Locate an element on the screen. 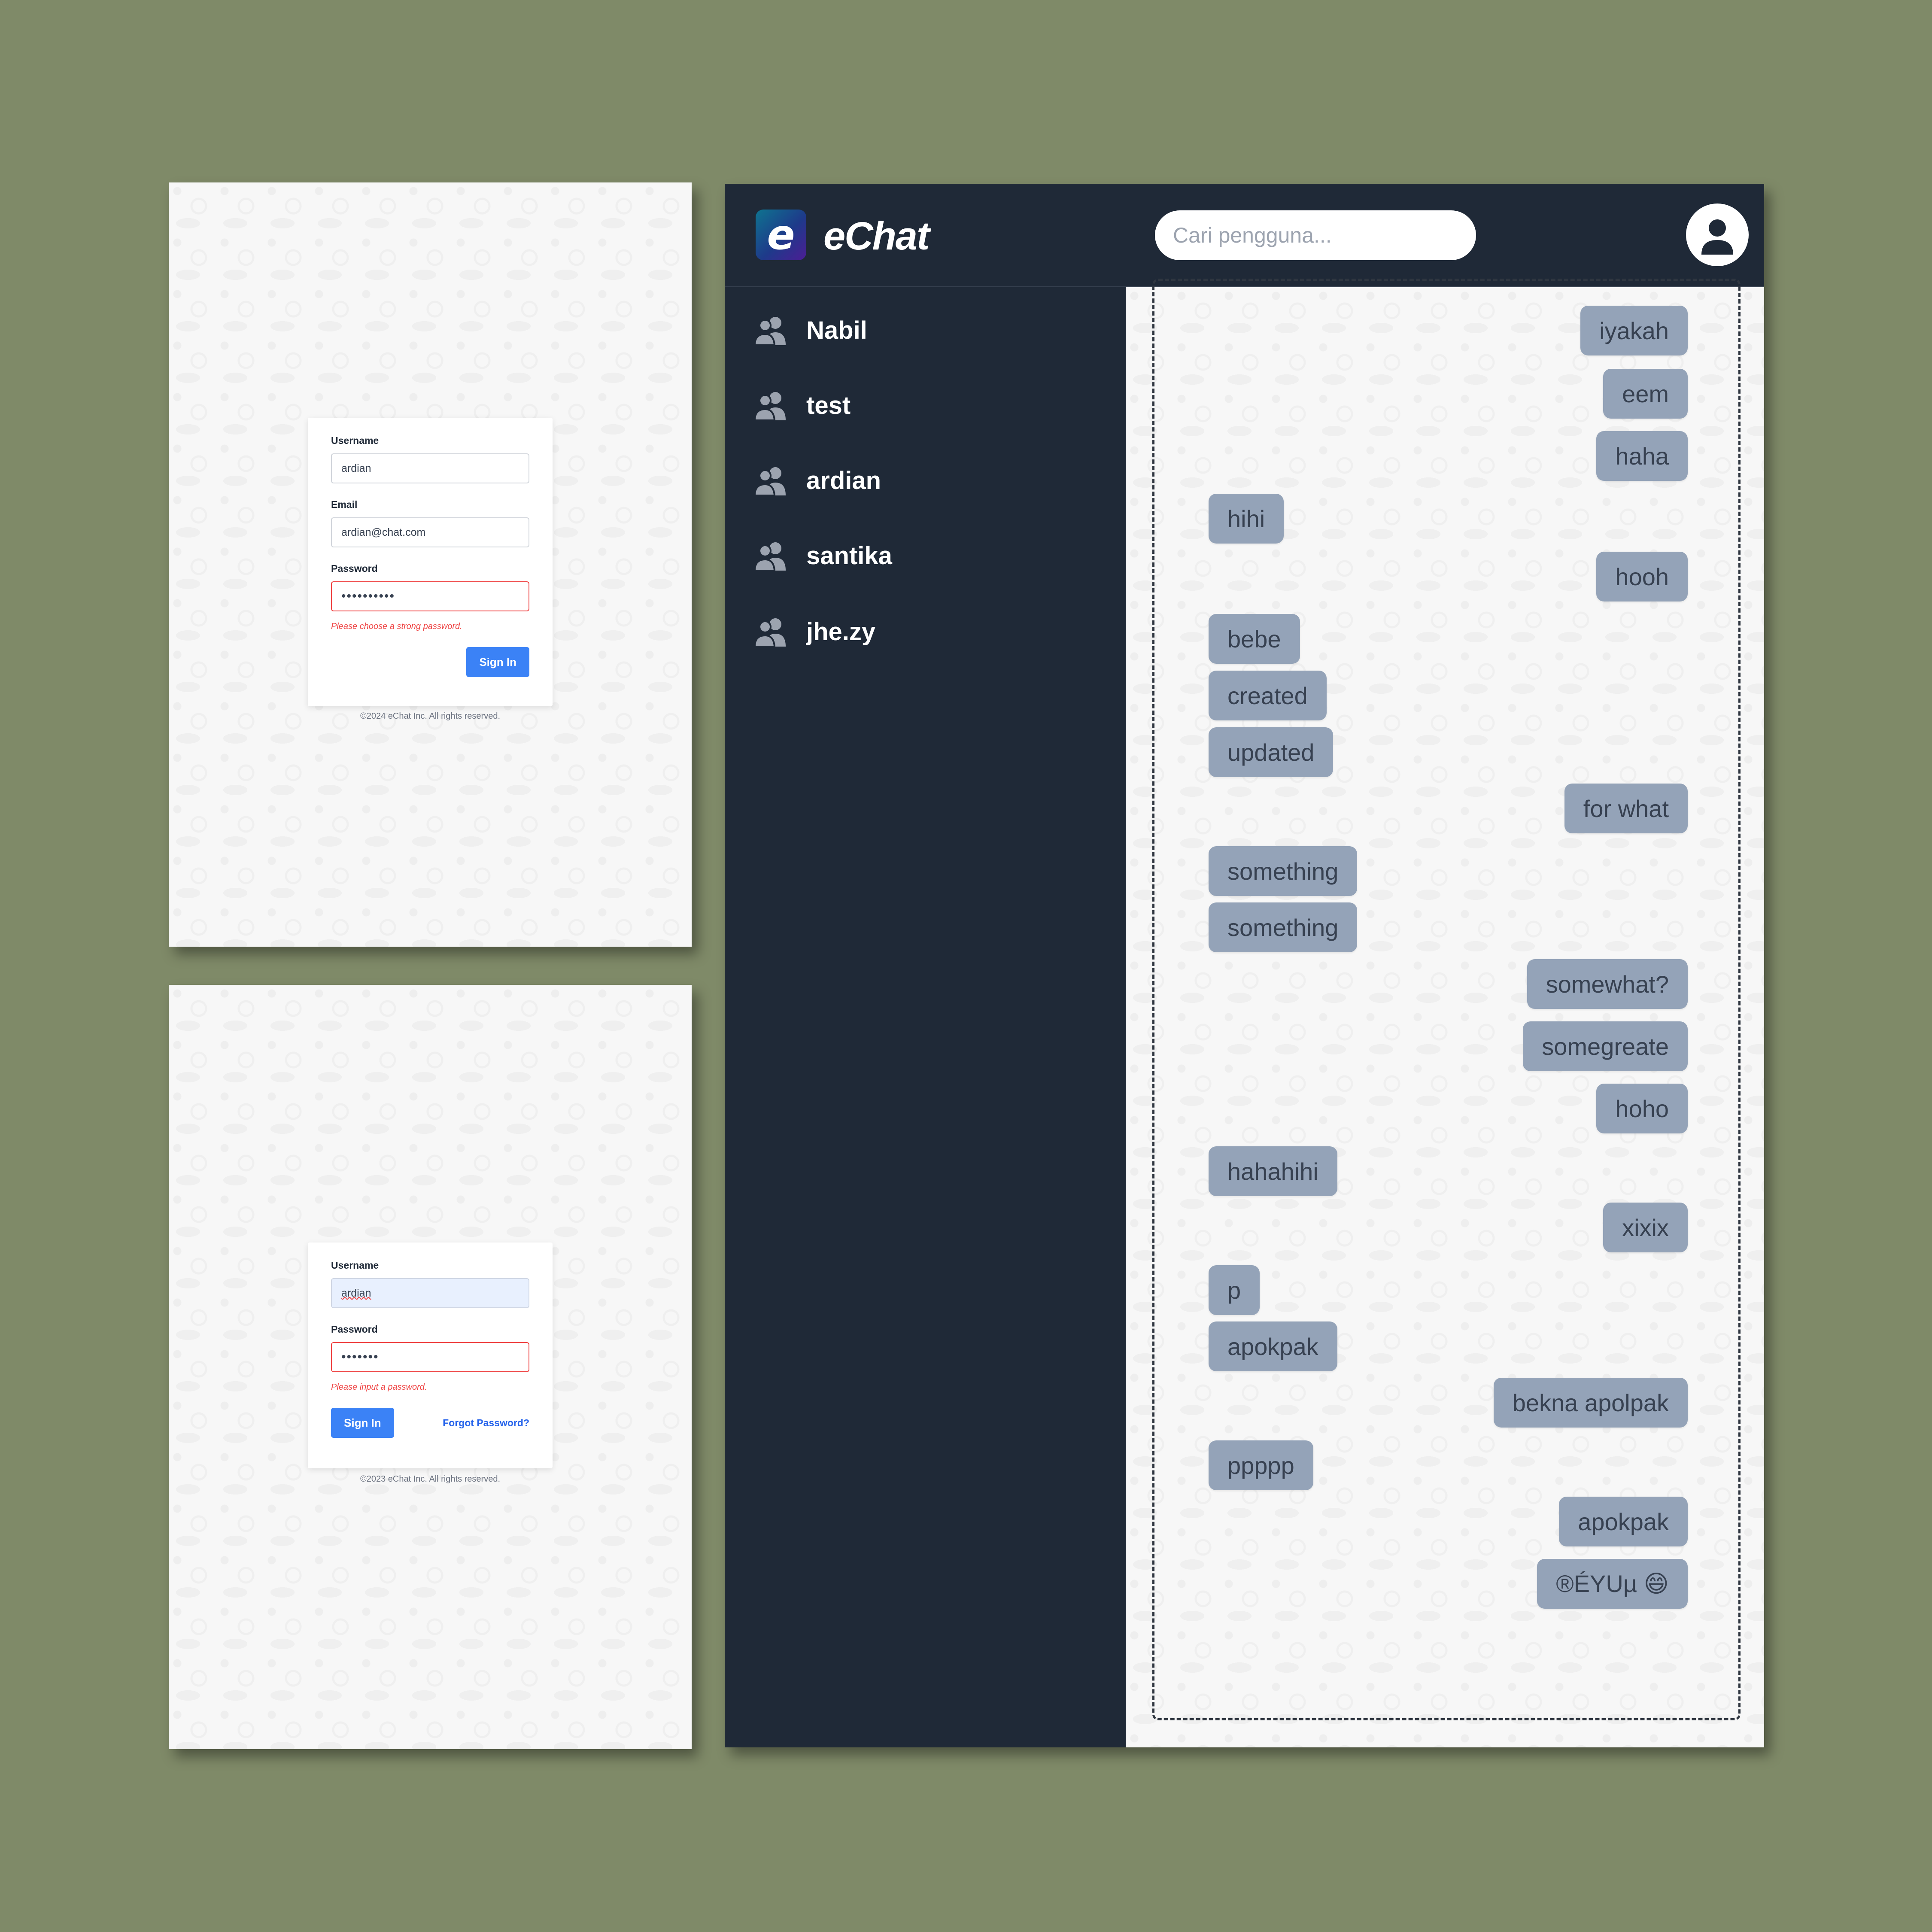 The width and height of the screenshot is (1932, 1932). contact-name: jhe.zy is located at coordinates (841, 631).